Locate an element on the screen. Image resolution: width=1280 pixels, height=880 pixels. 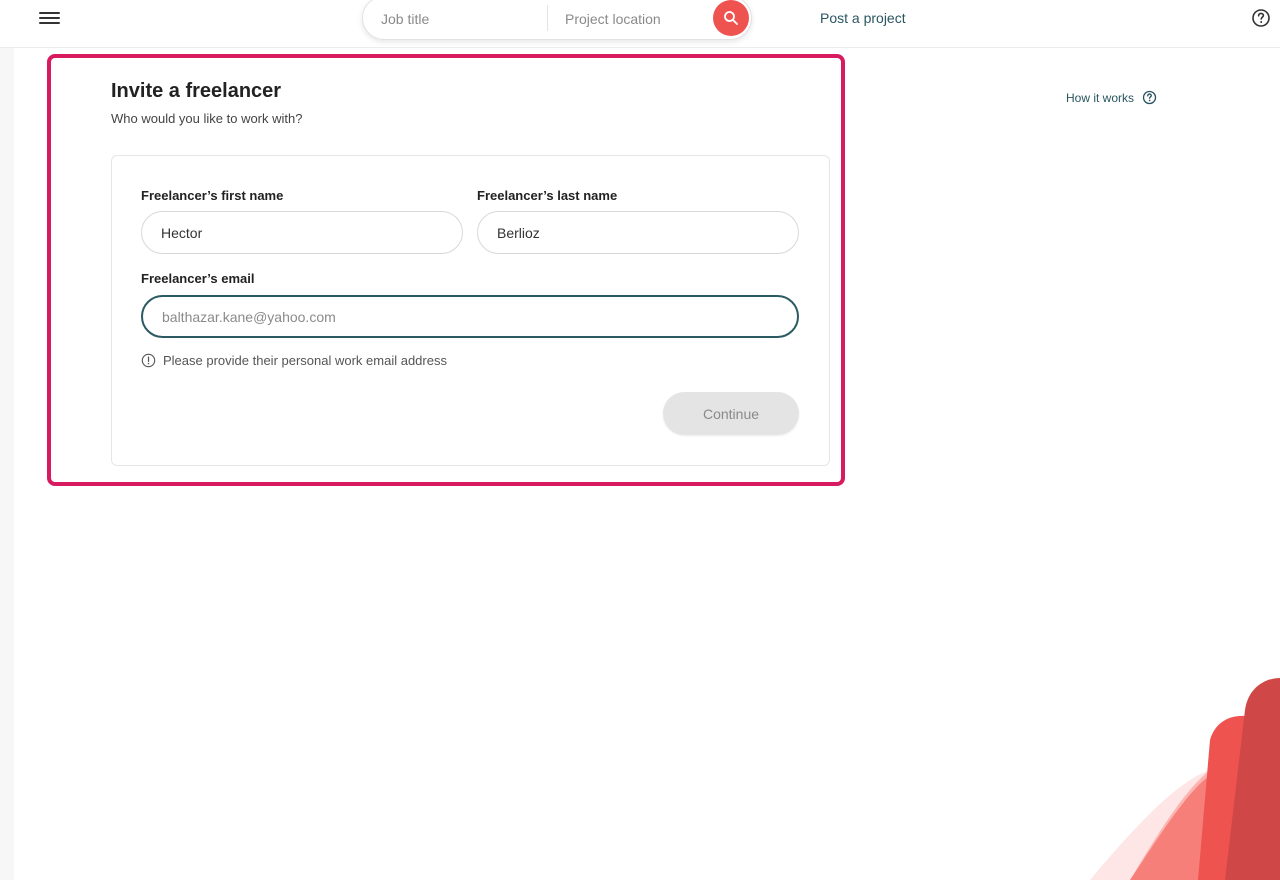
page-subtitle: Who would you like to work with? is located at coordinates (207, 118).